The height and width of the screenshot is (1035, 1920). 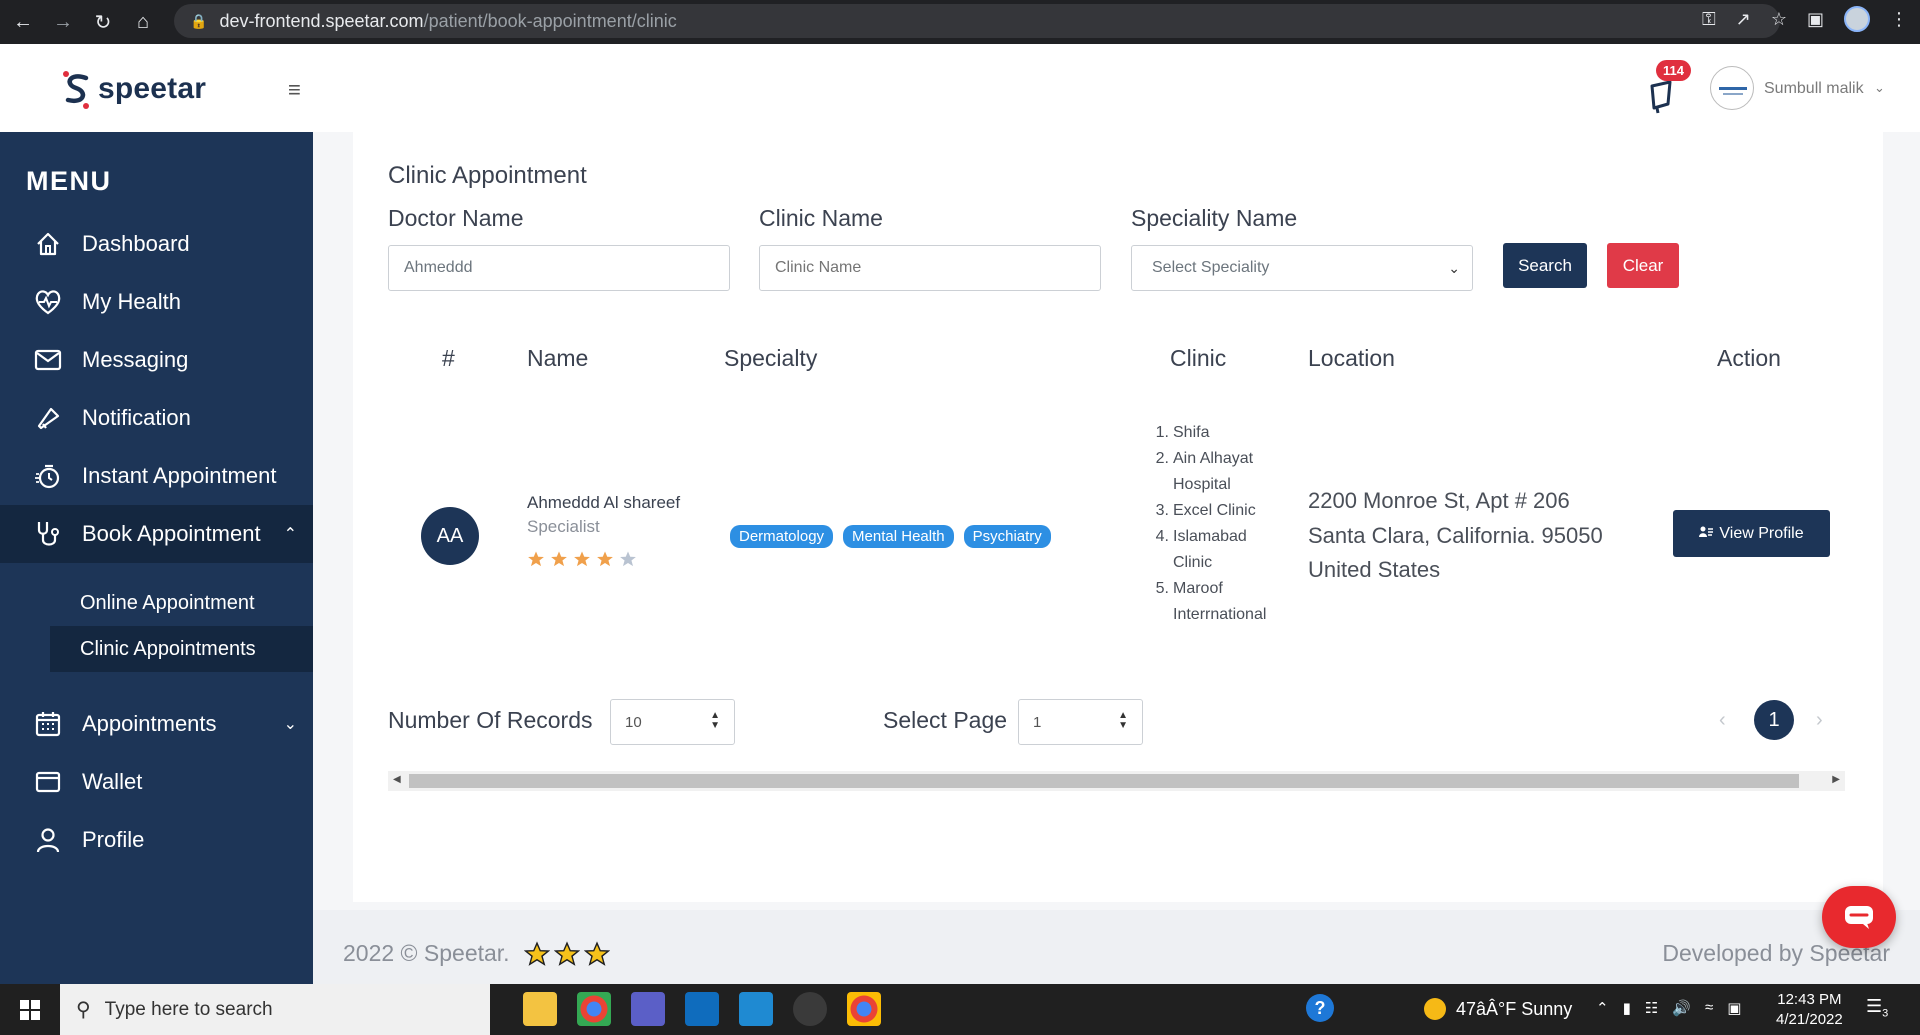 I want to click on sidebar-item-instant-appointment: Instant Appointment, so click(x=156, y=476).